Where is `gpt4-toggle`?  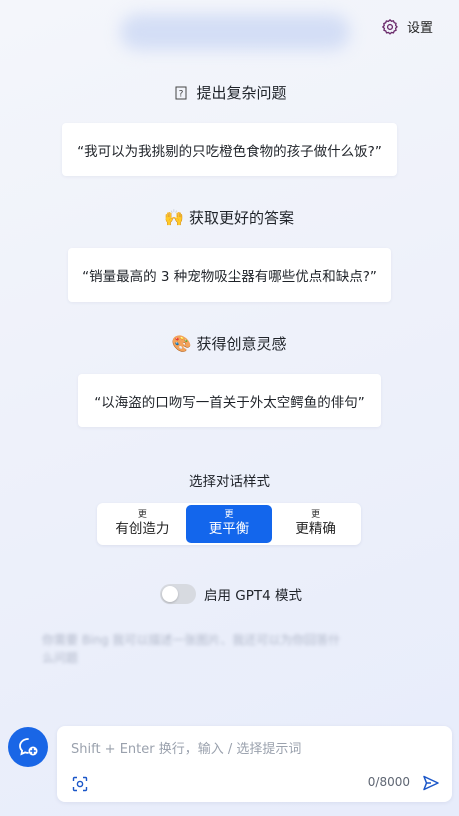 gpt4-toggle is located at coordinates (178, 594).